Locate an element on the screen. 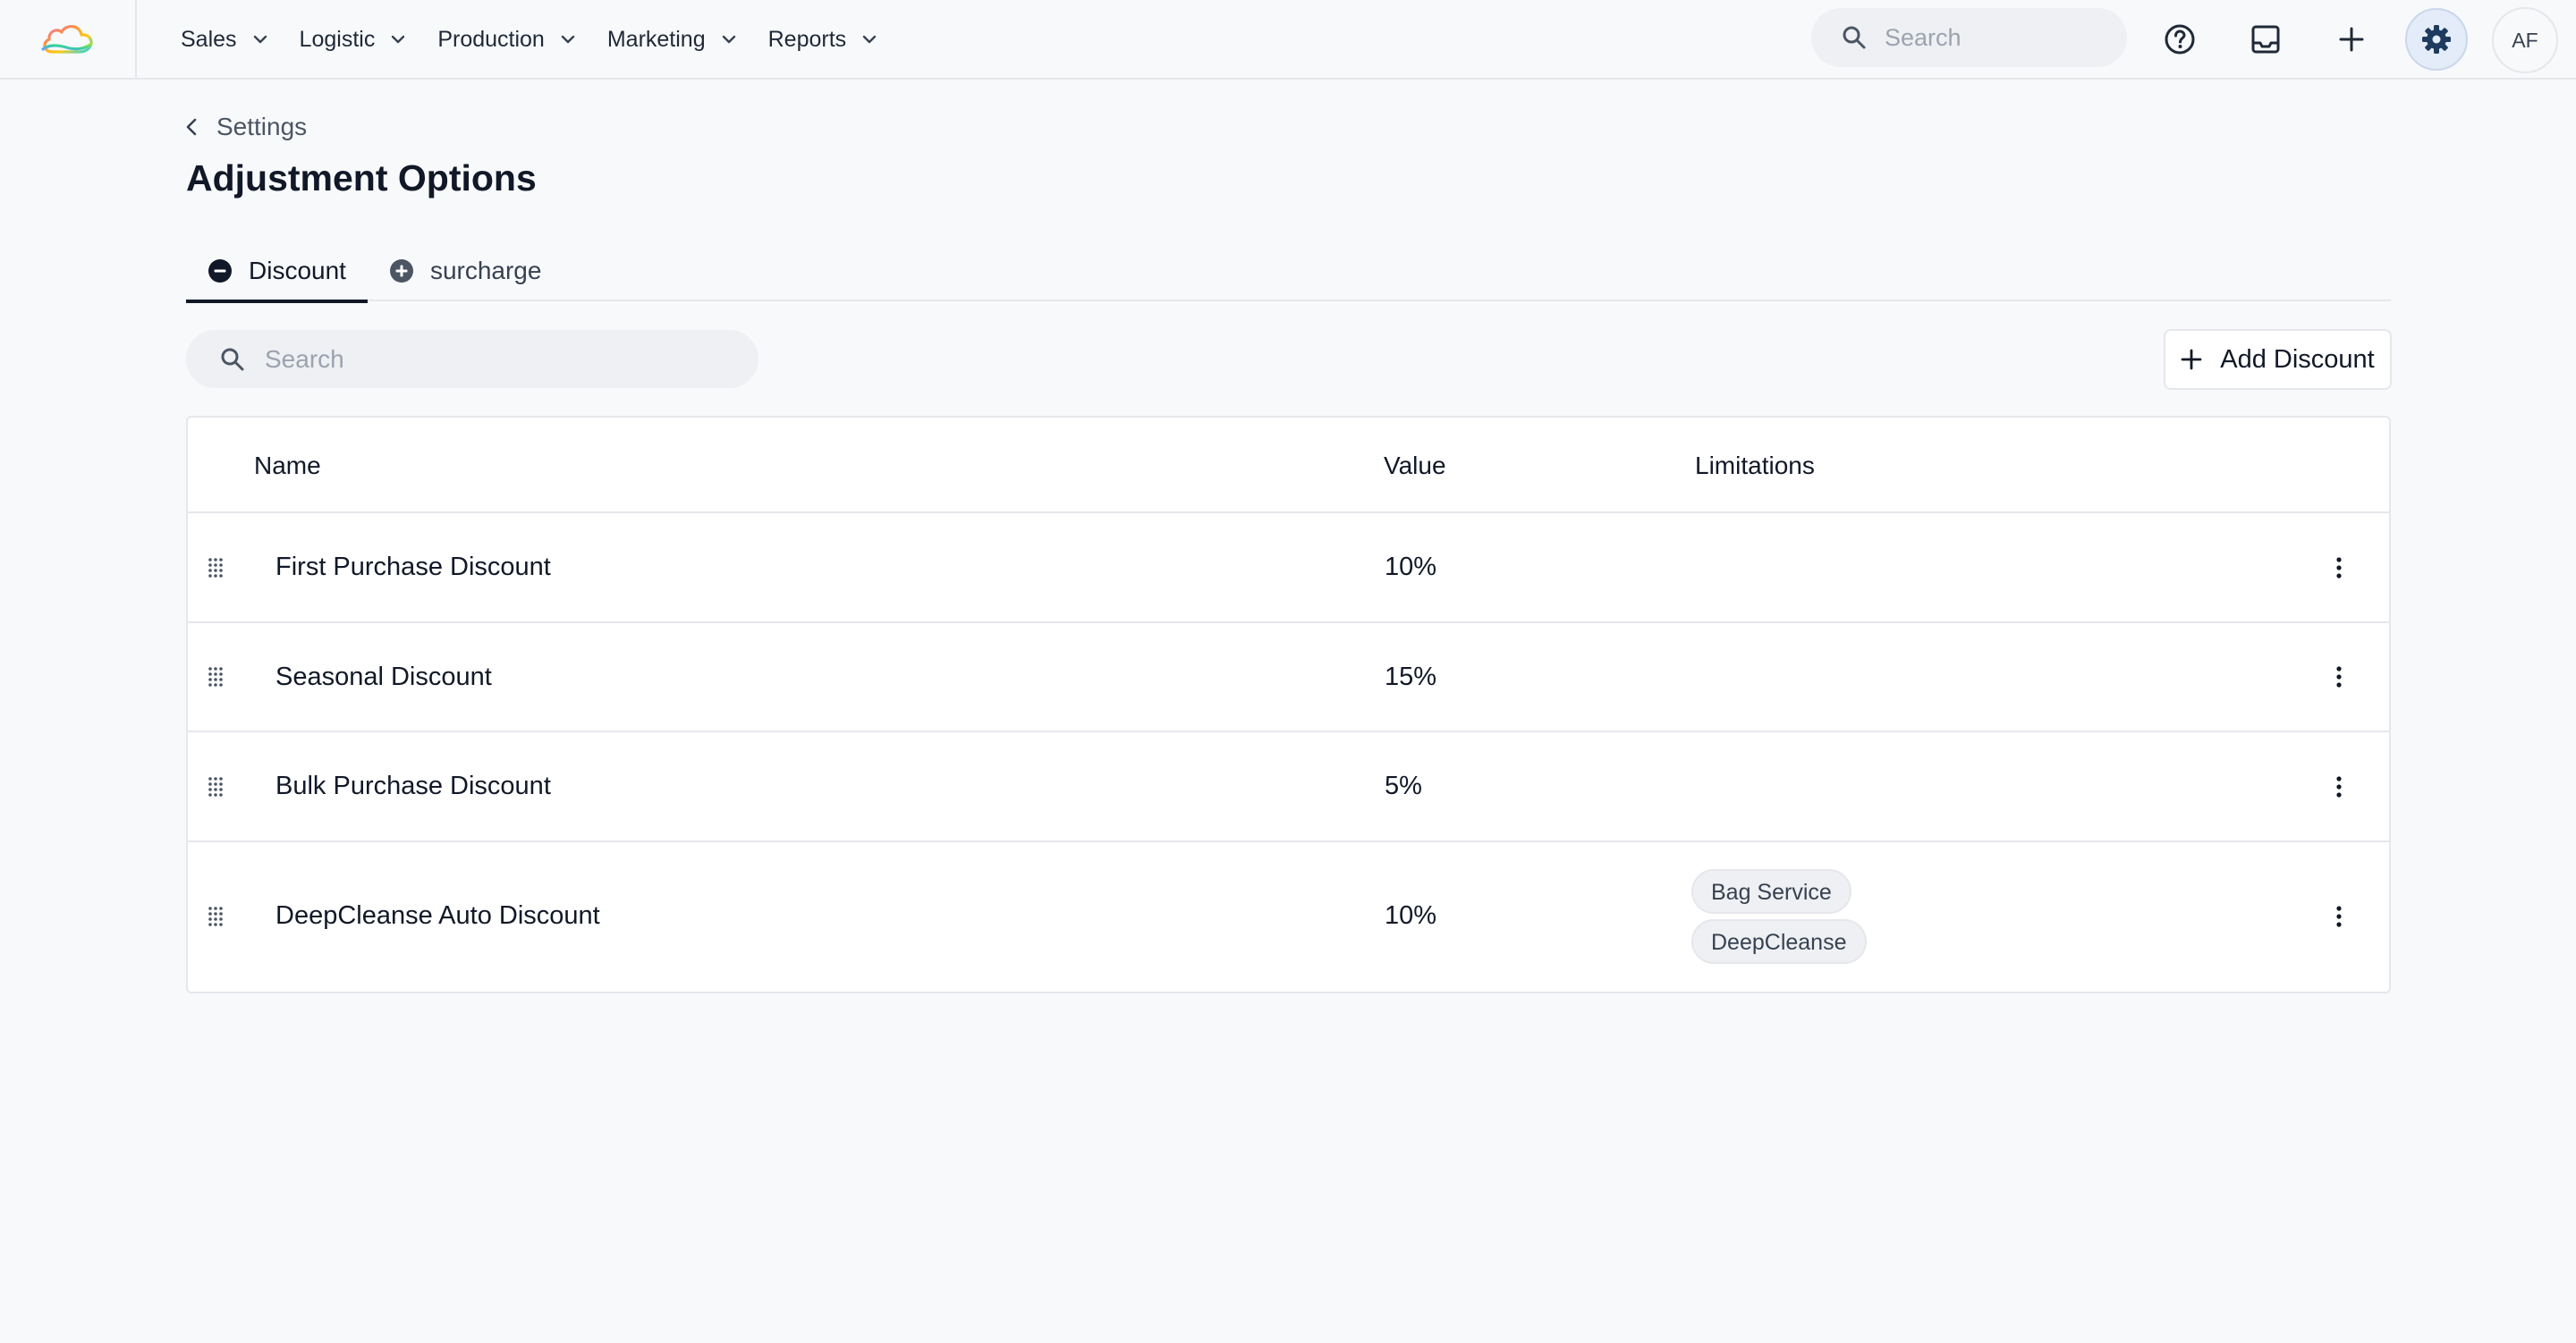  limitation-chip: Bag Service is located at coordinates (1771, 891).